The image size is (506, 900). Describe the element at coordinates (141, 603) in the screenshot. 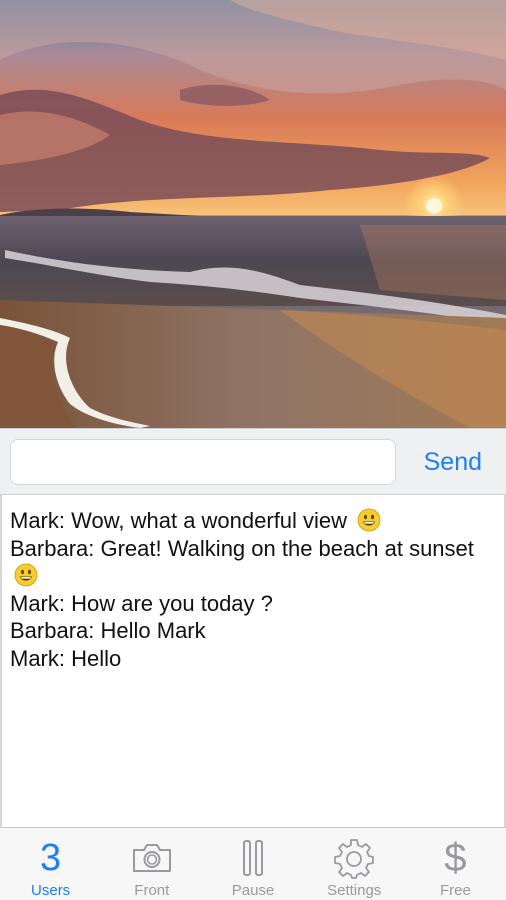

I see `chat-message-text: Mark: How are you today ?` at that location.